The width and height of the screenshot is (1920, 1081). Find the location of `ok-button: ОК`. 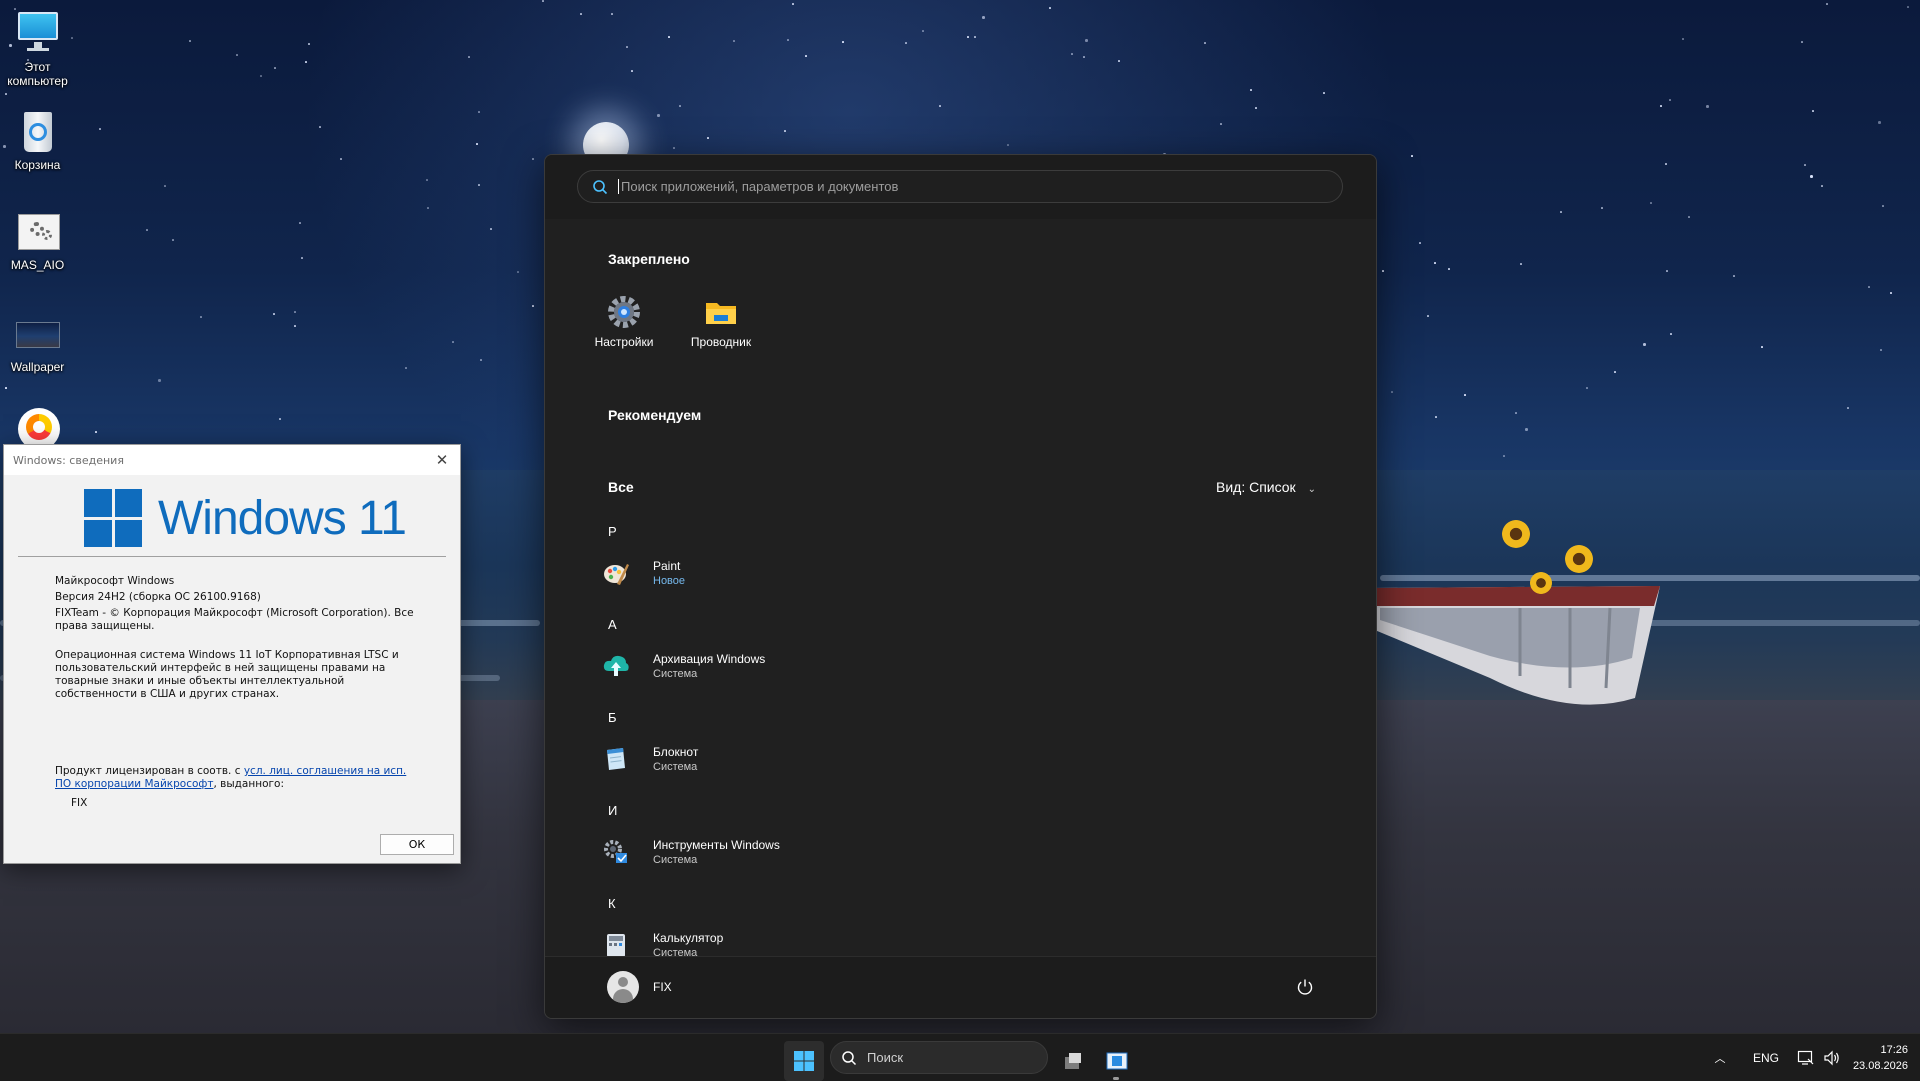

ok-button: ОК is located at coordinates (417, 844).